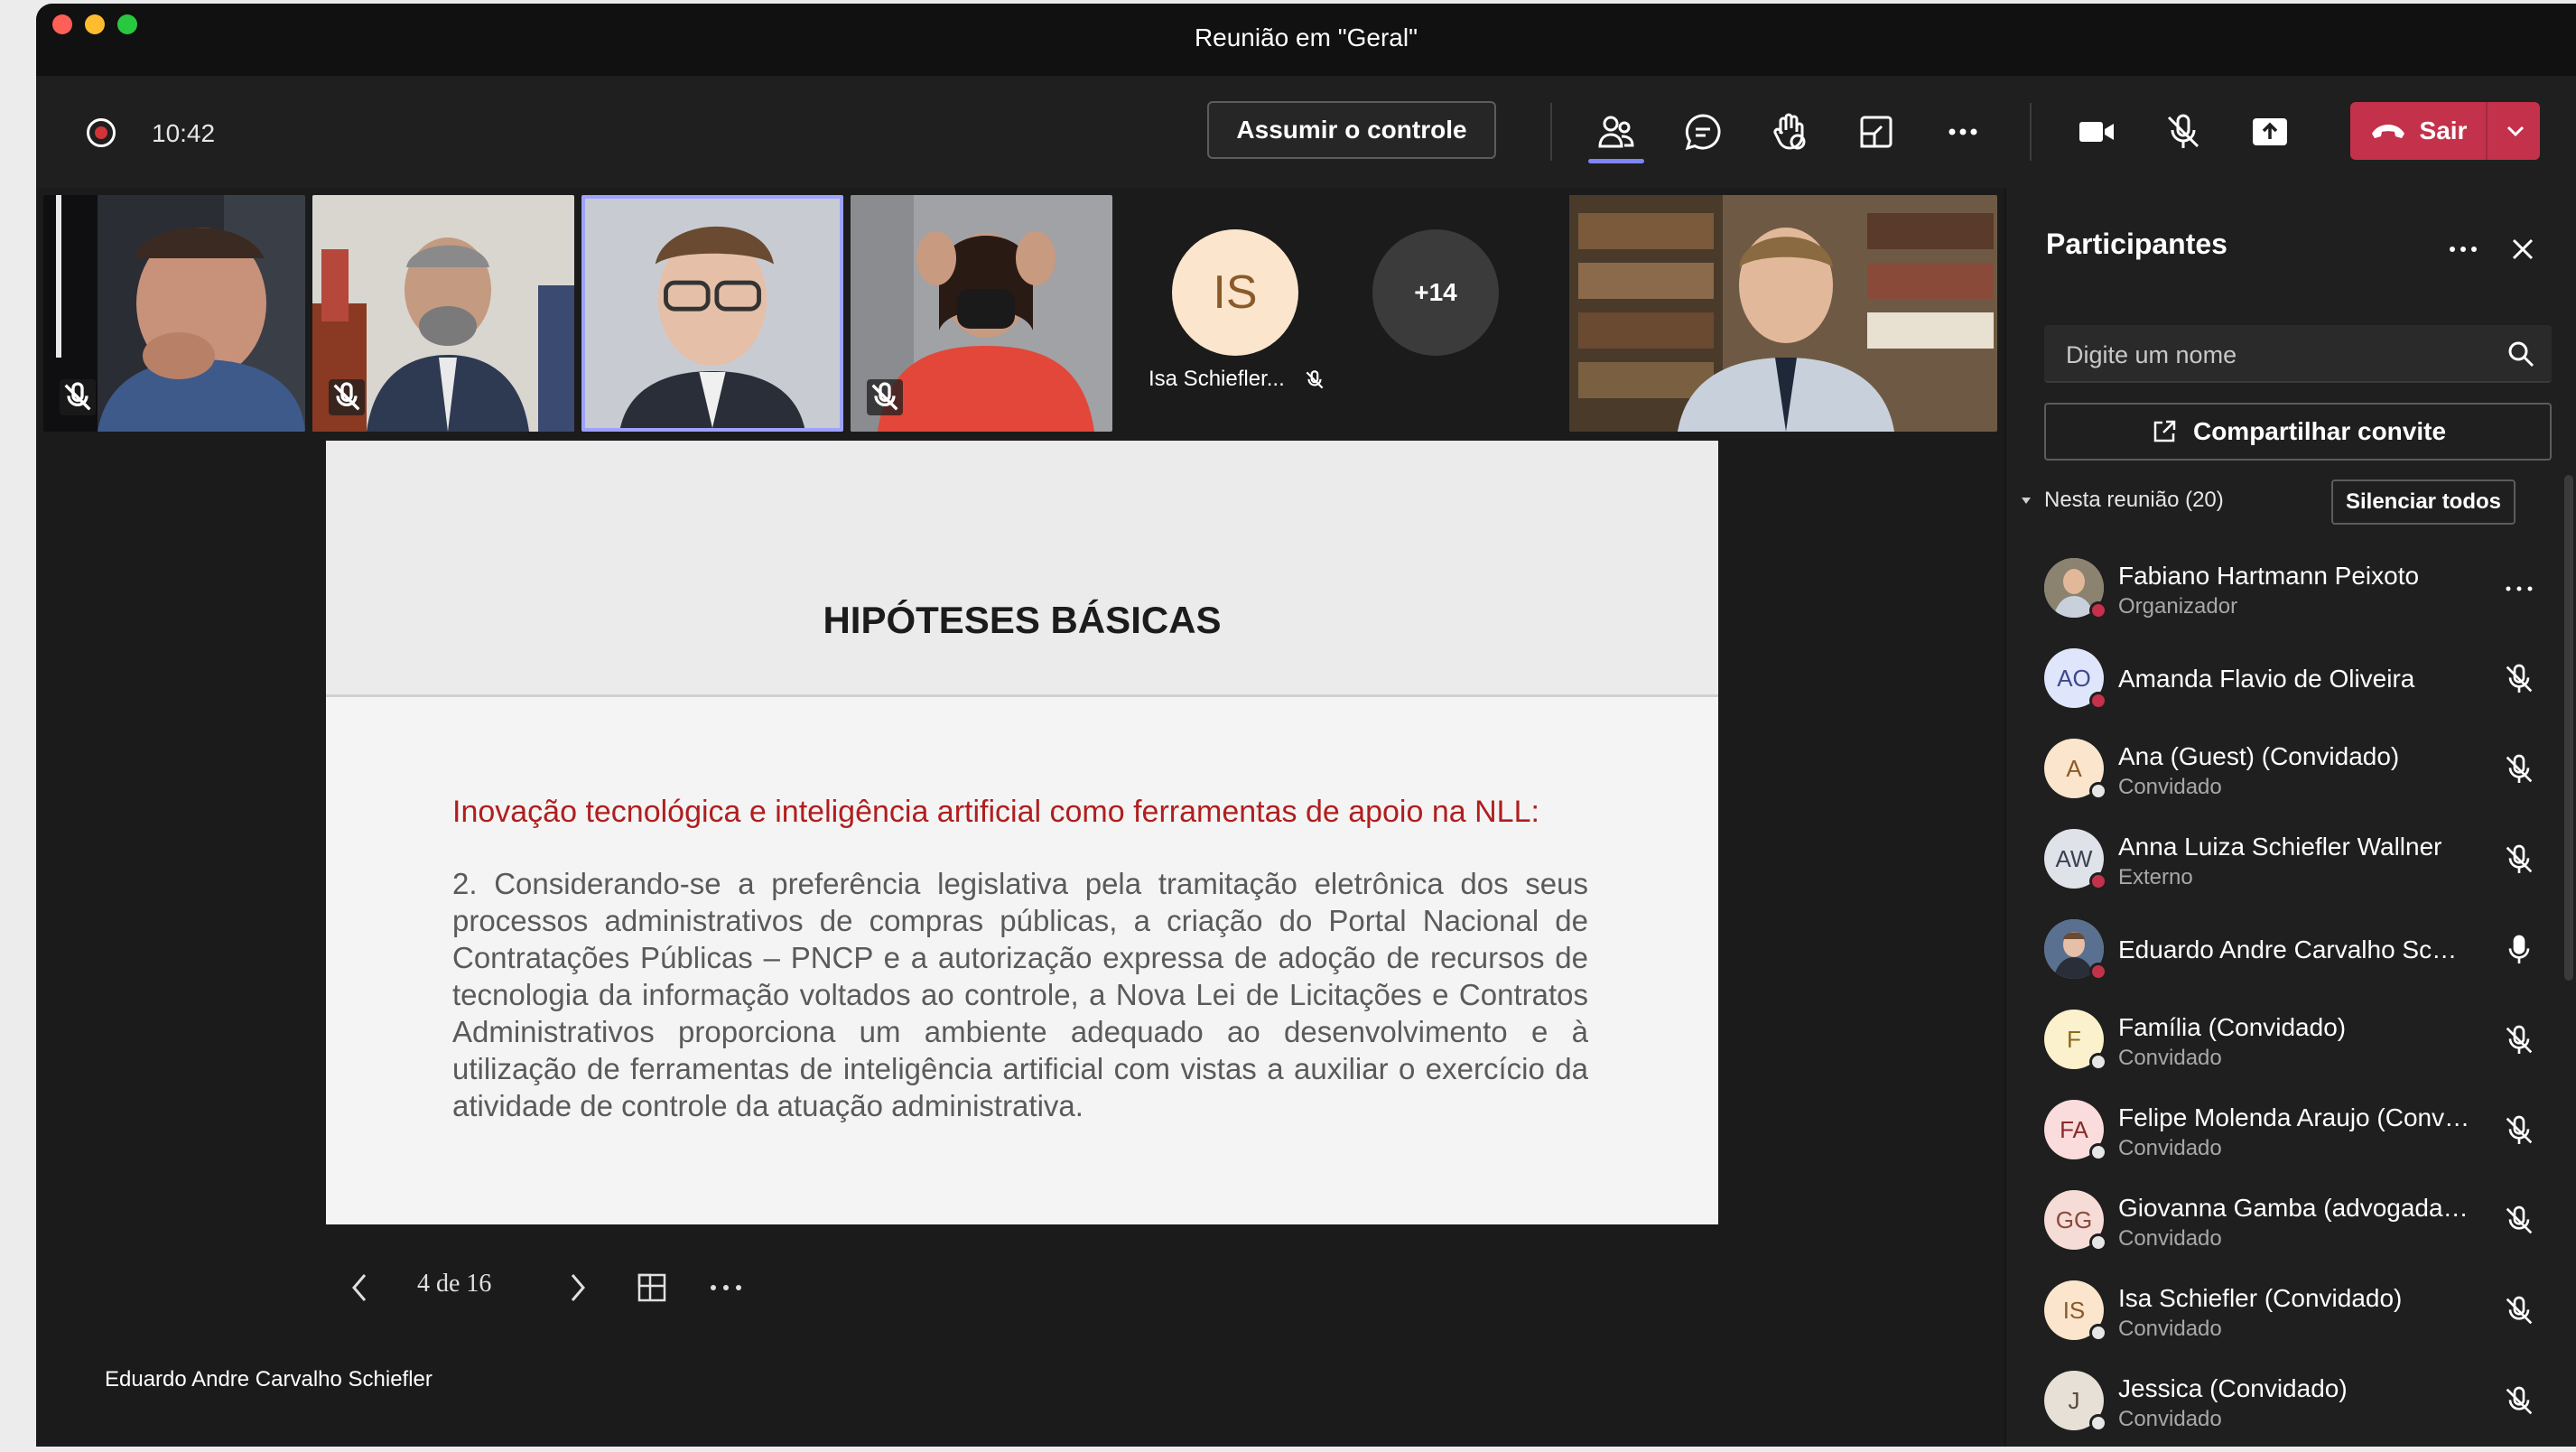  I want to click on previous-slide-icon, so click(360, 1288).